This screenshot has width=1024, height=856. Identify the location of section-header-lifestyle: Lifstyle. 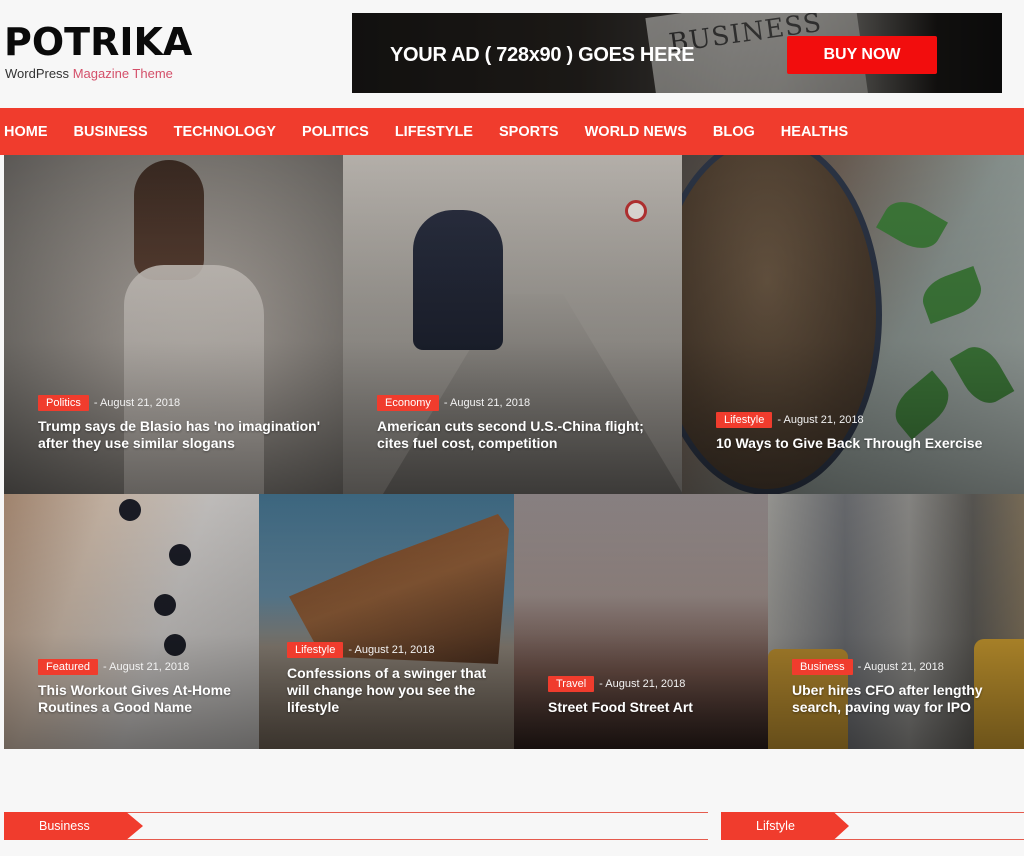
(872, 826).